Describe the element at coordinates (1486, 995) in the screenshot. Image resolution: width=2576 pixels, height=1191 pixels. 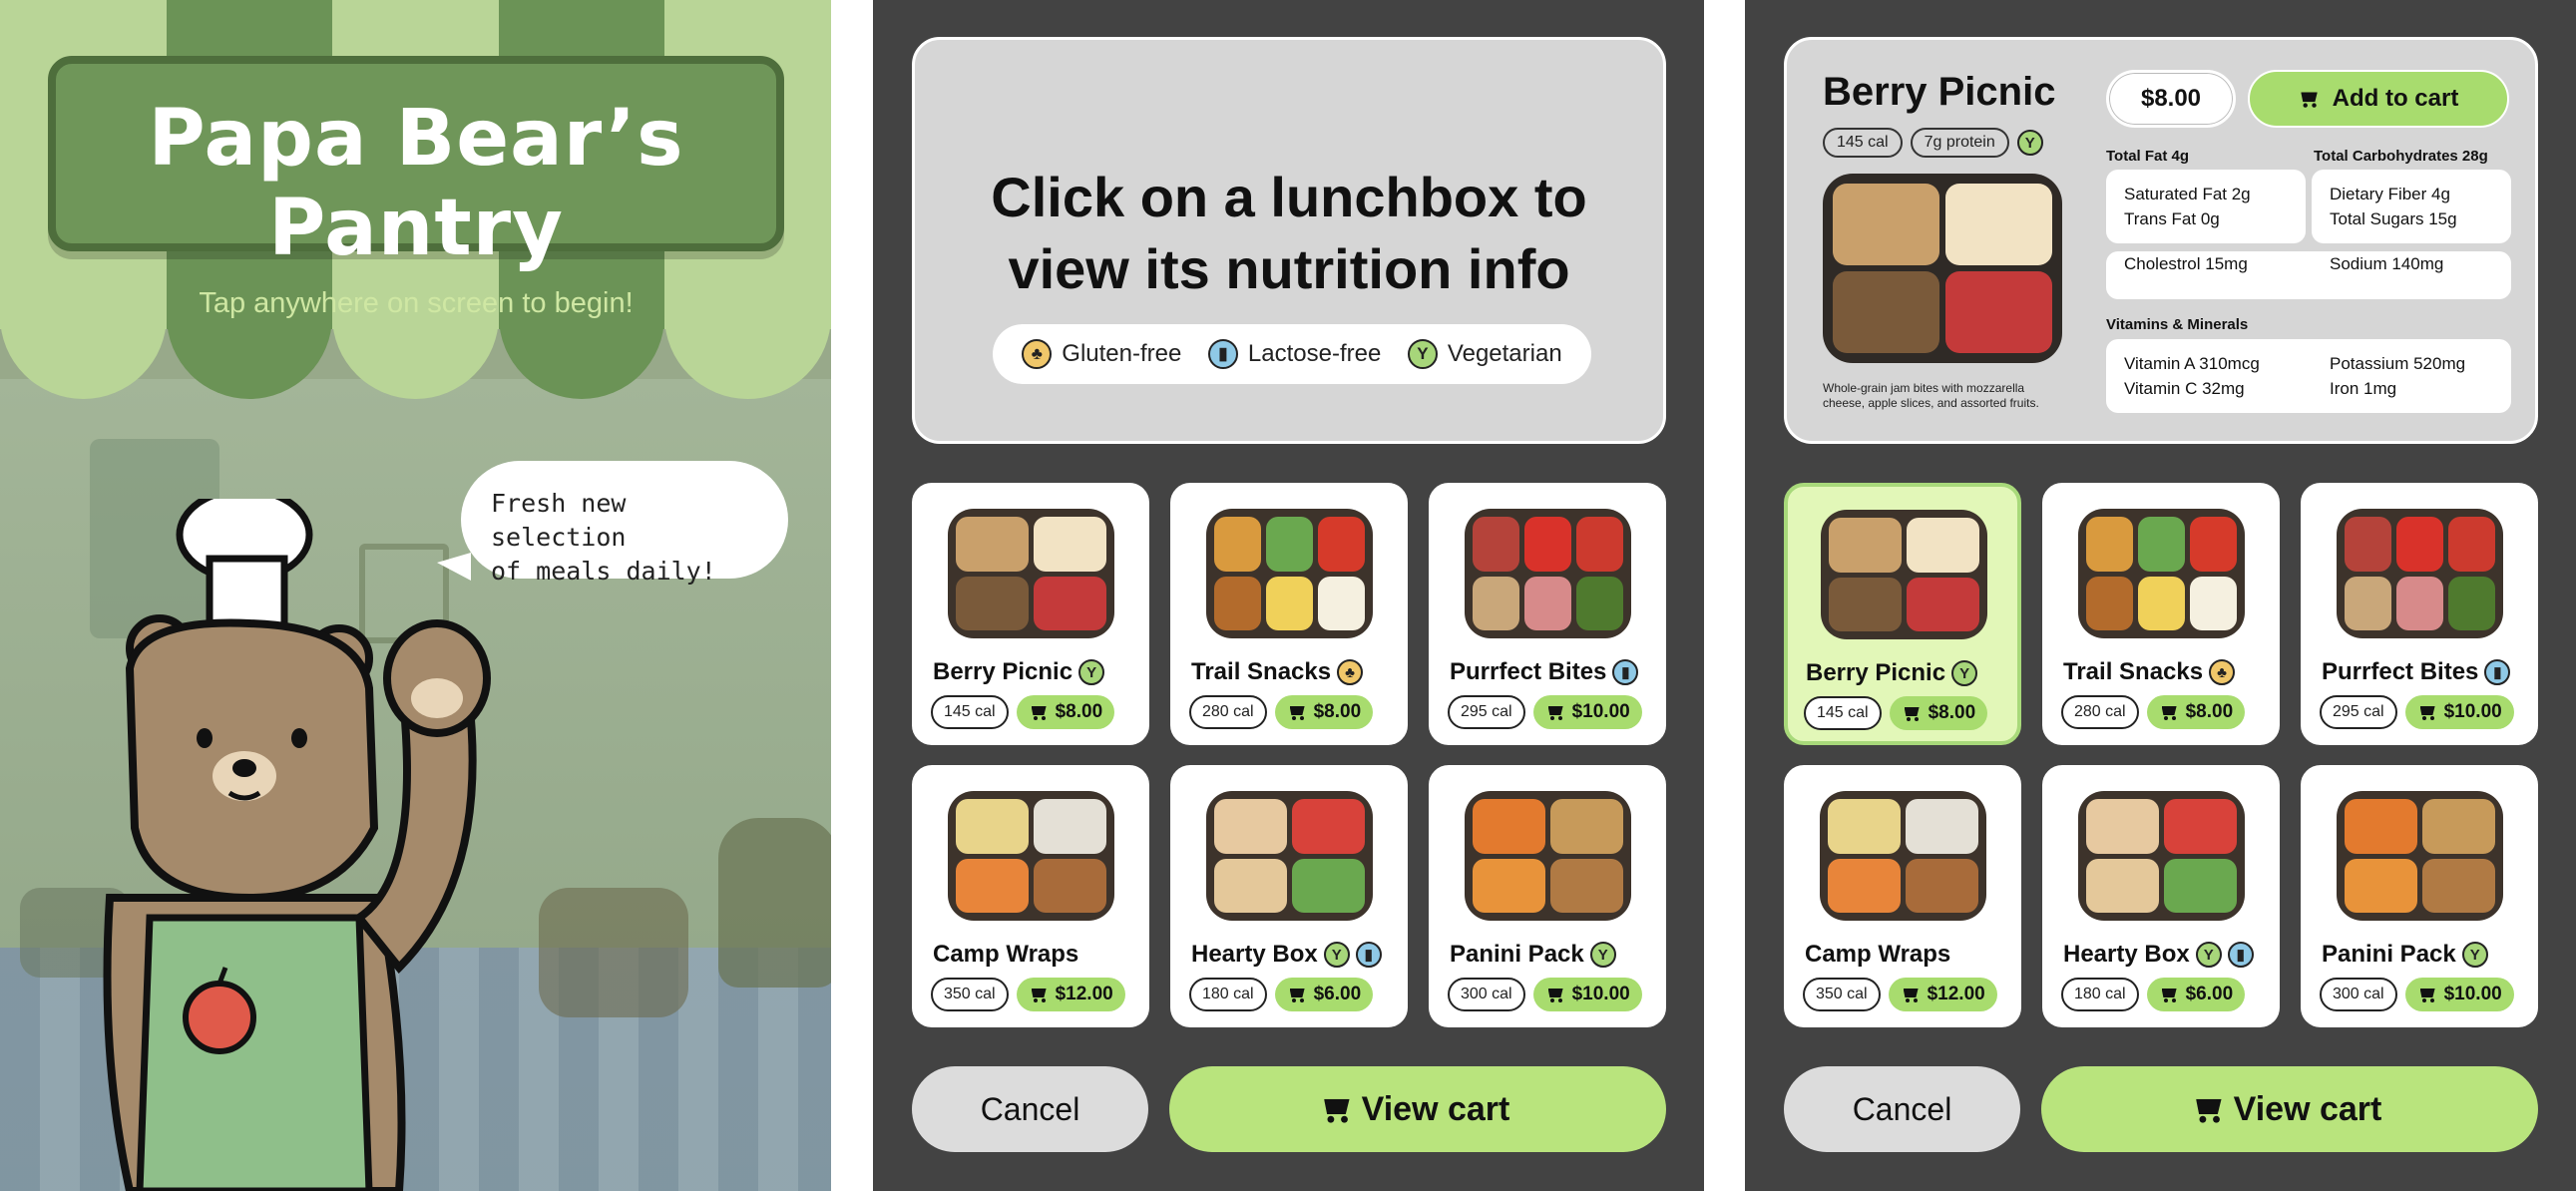
I see `calorie-badge: 300 cal` at that location.